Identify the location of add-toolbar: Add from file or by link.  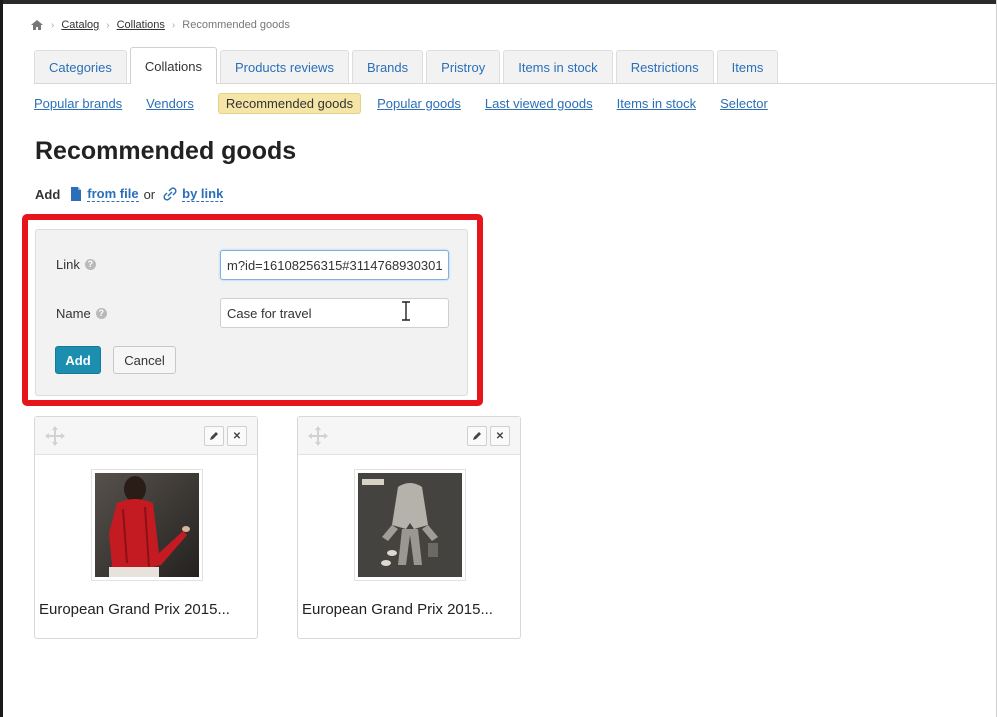
(129, 194).